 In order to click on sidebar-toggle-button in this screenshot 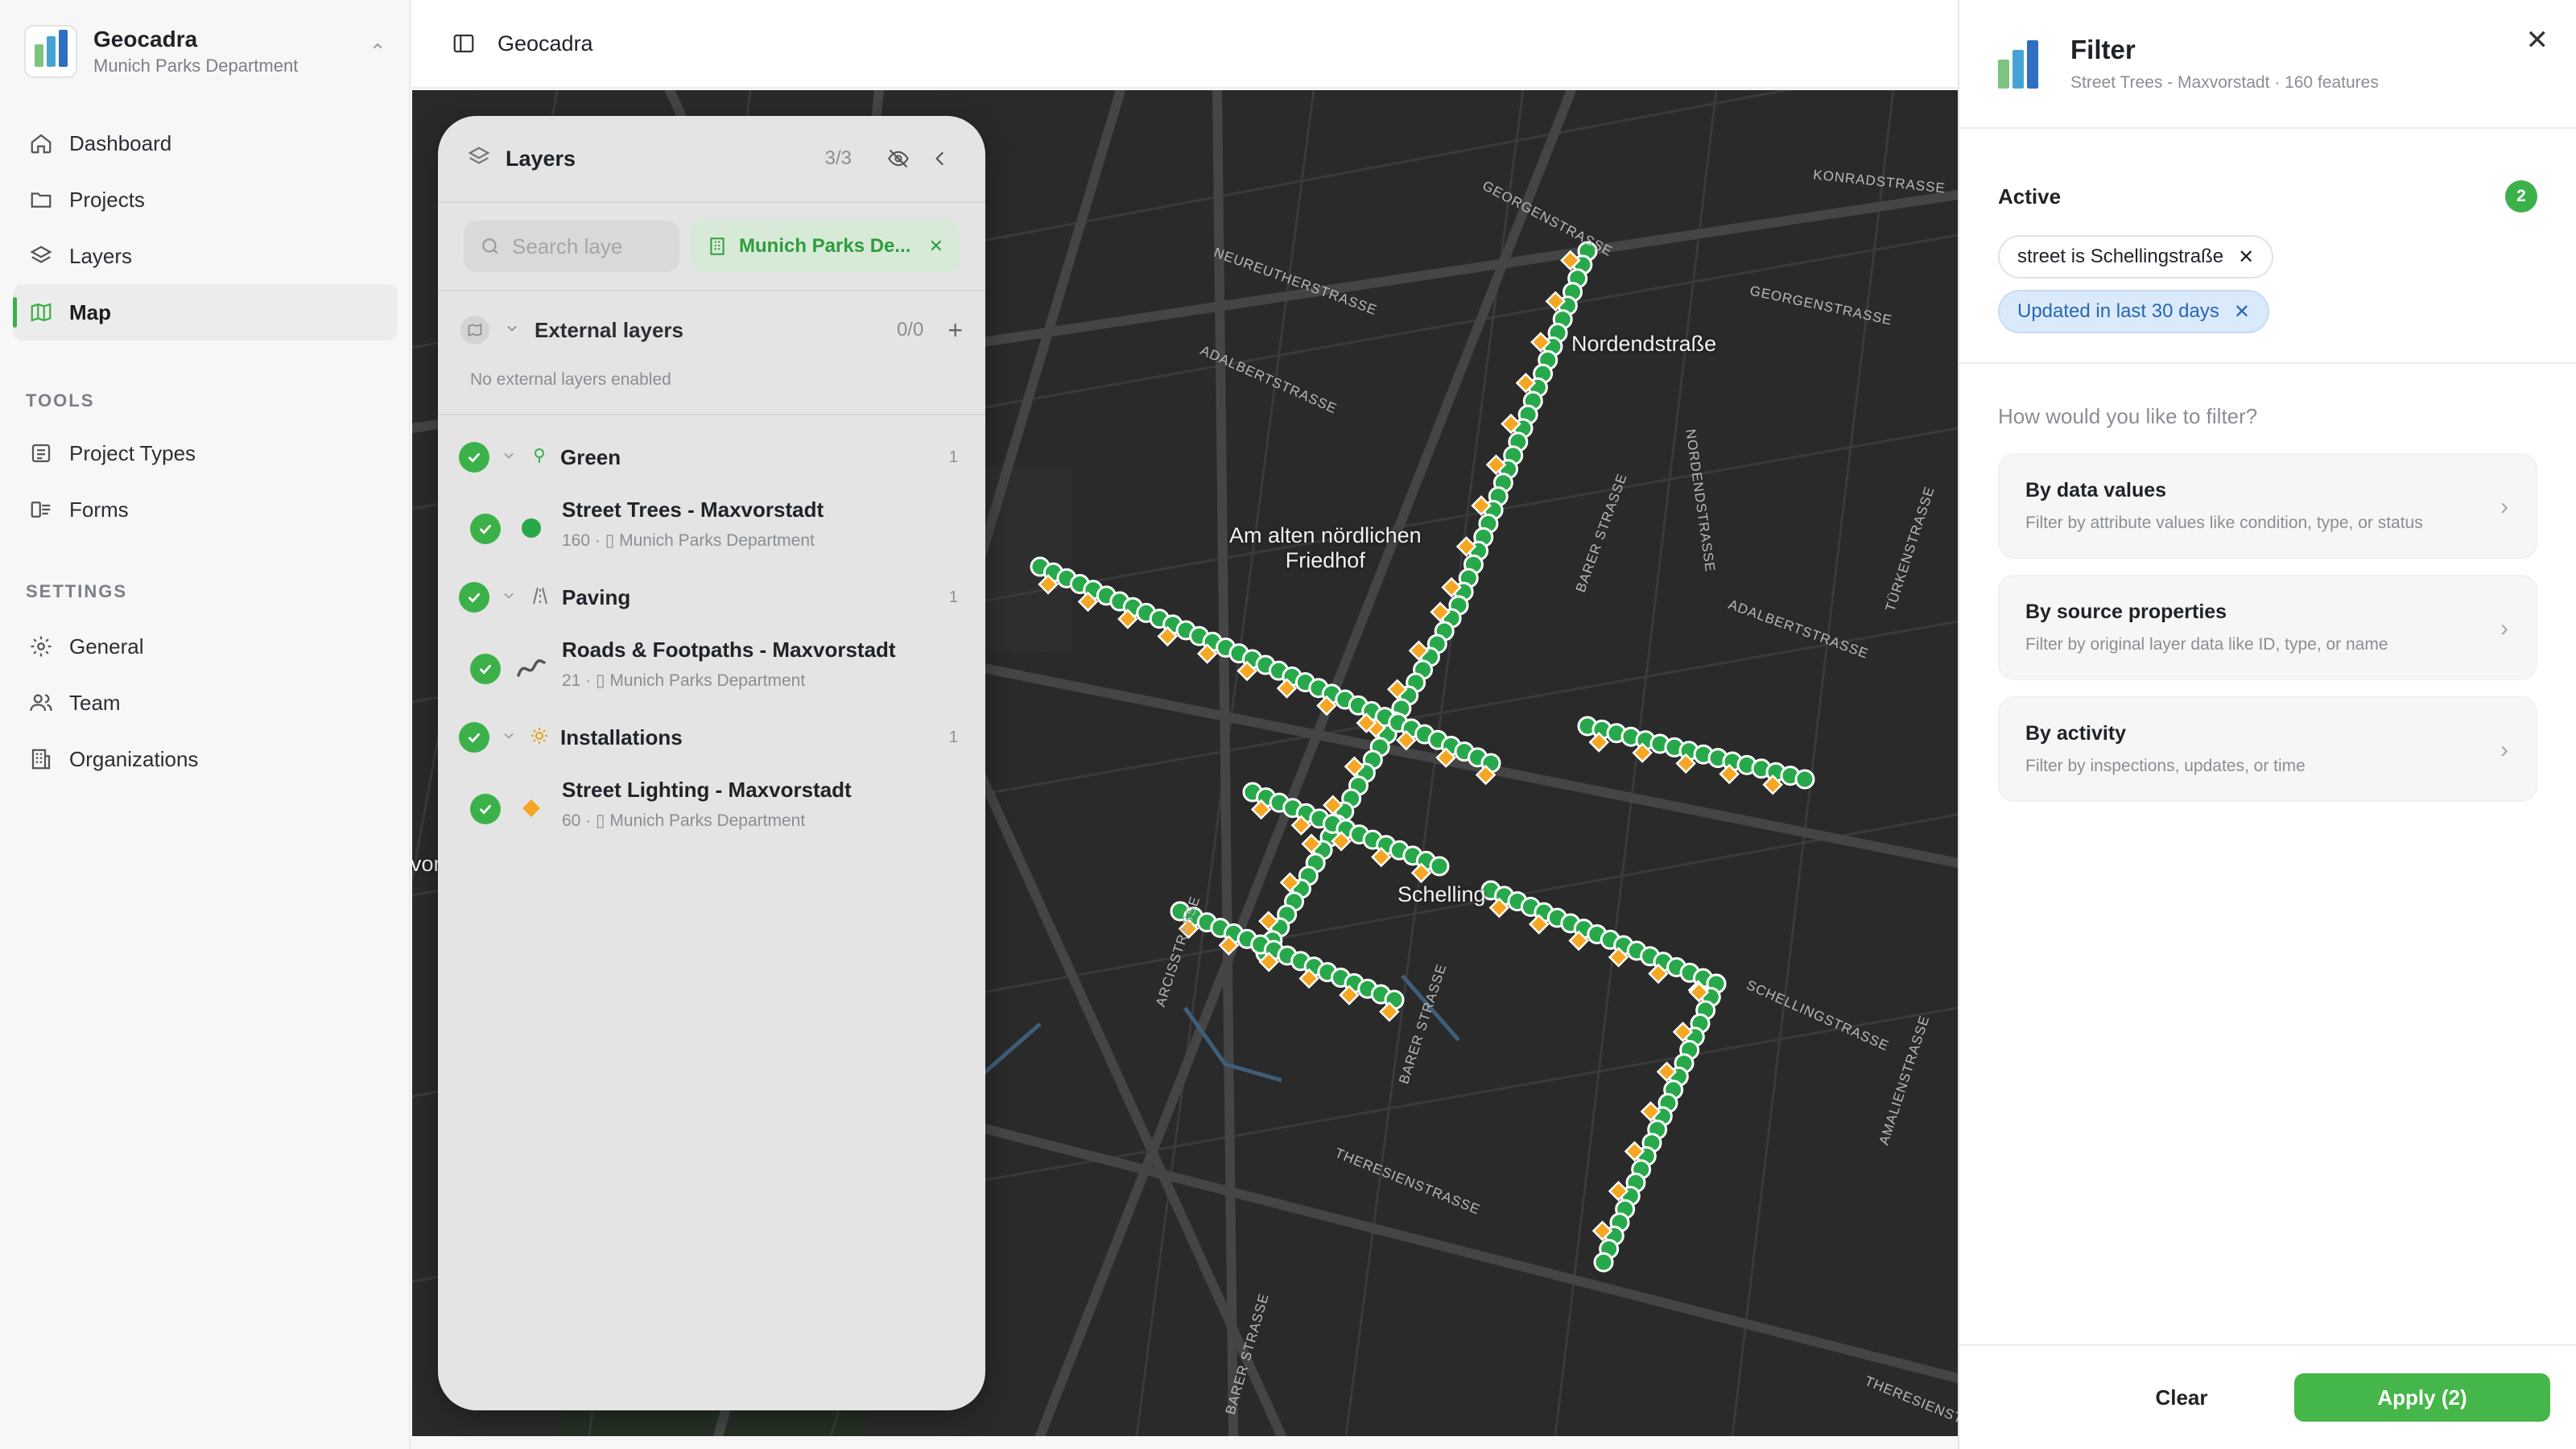, I will do `click(463, 43)`.